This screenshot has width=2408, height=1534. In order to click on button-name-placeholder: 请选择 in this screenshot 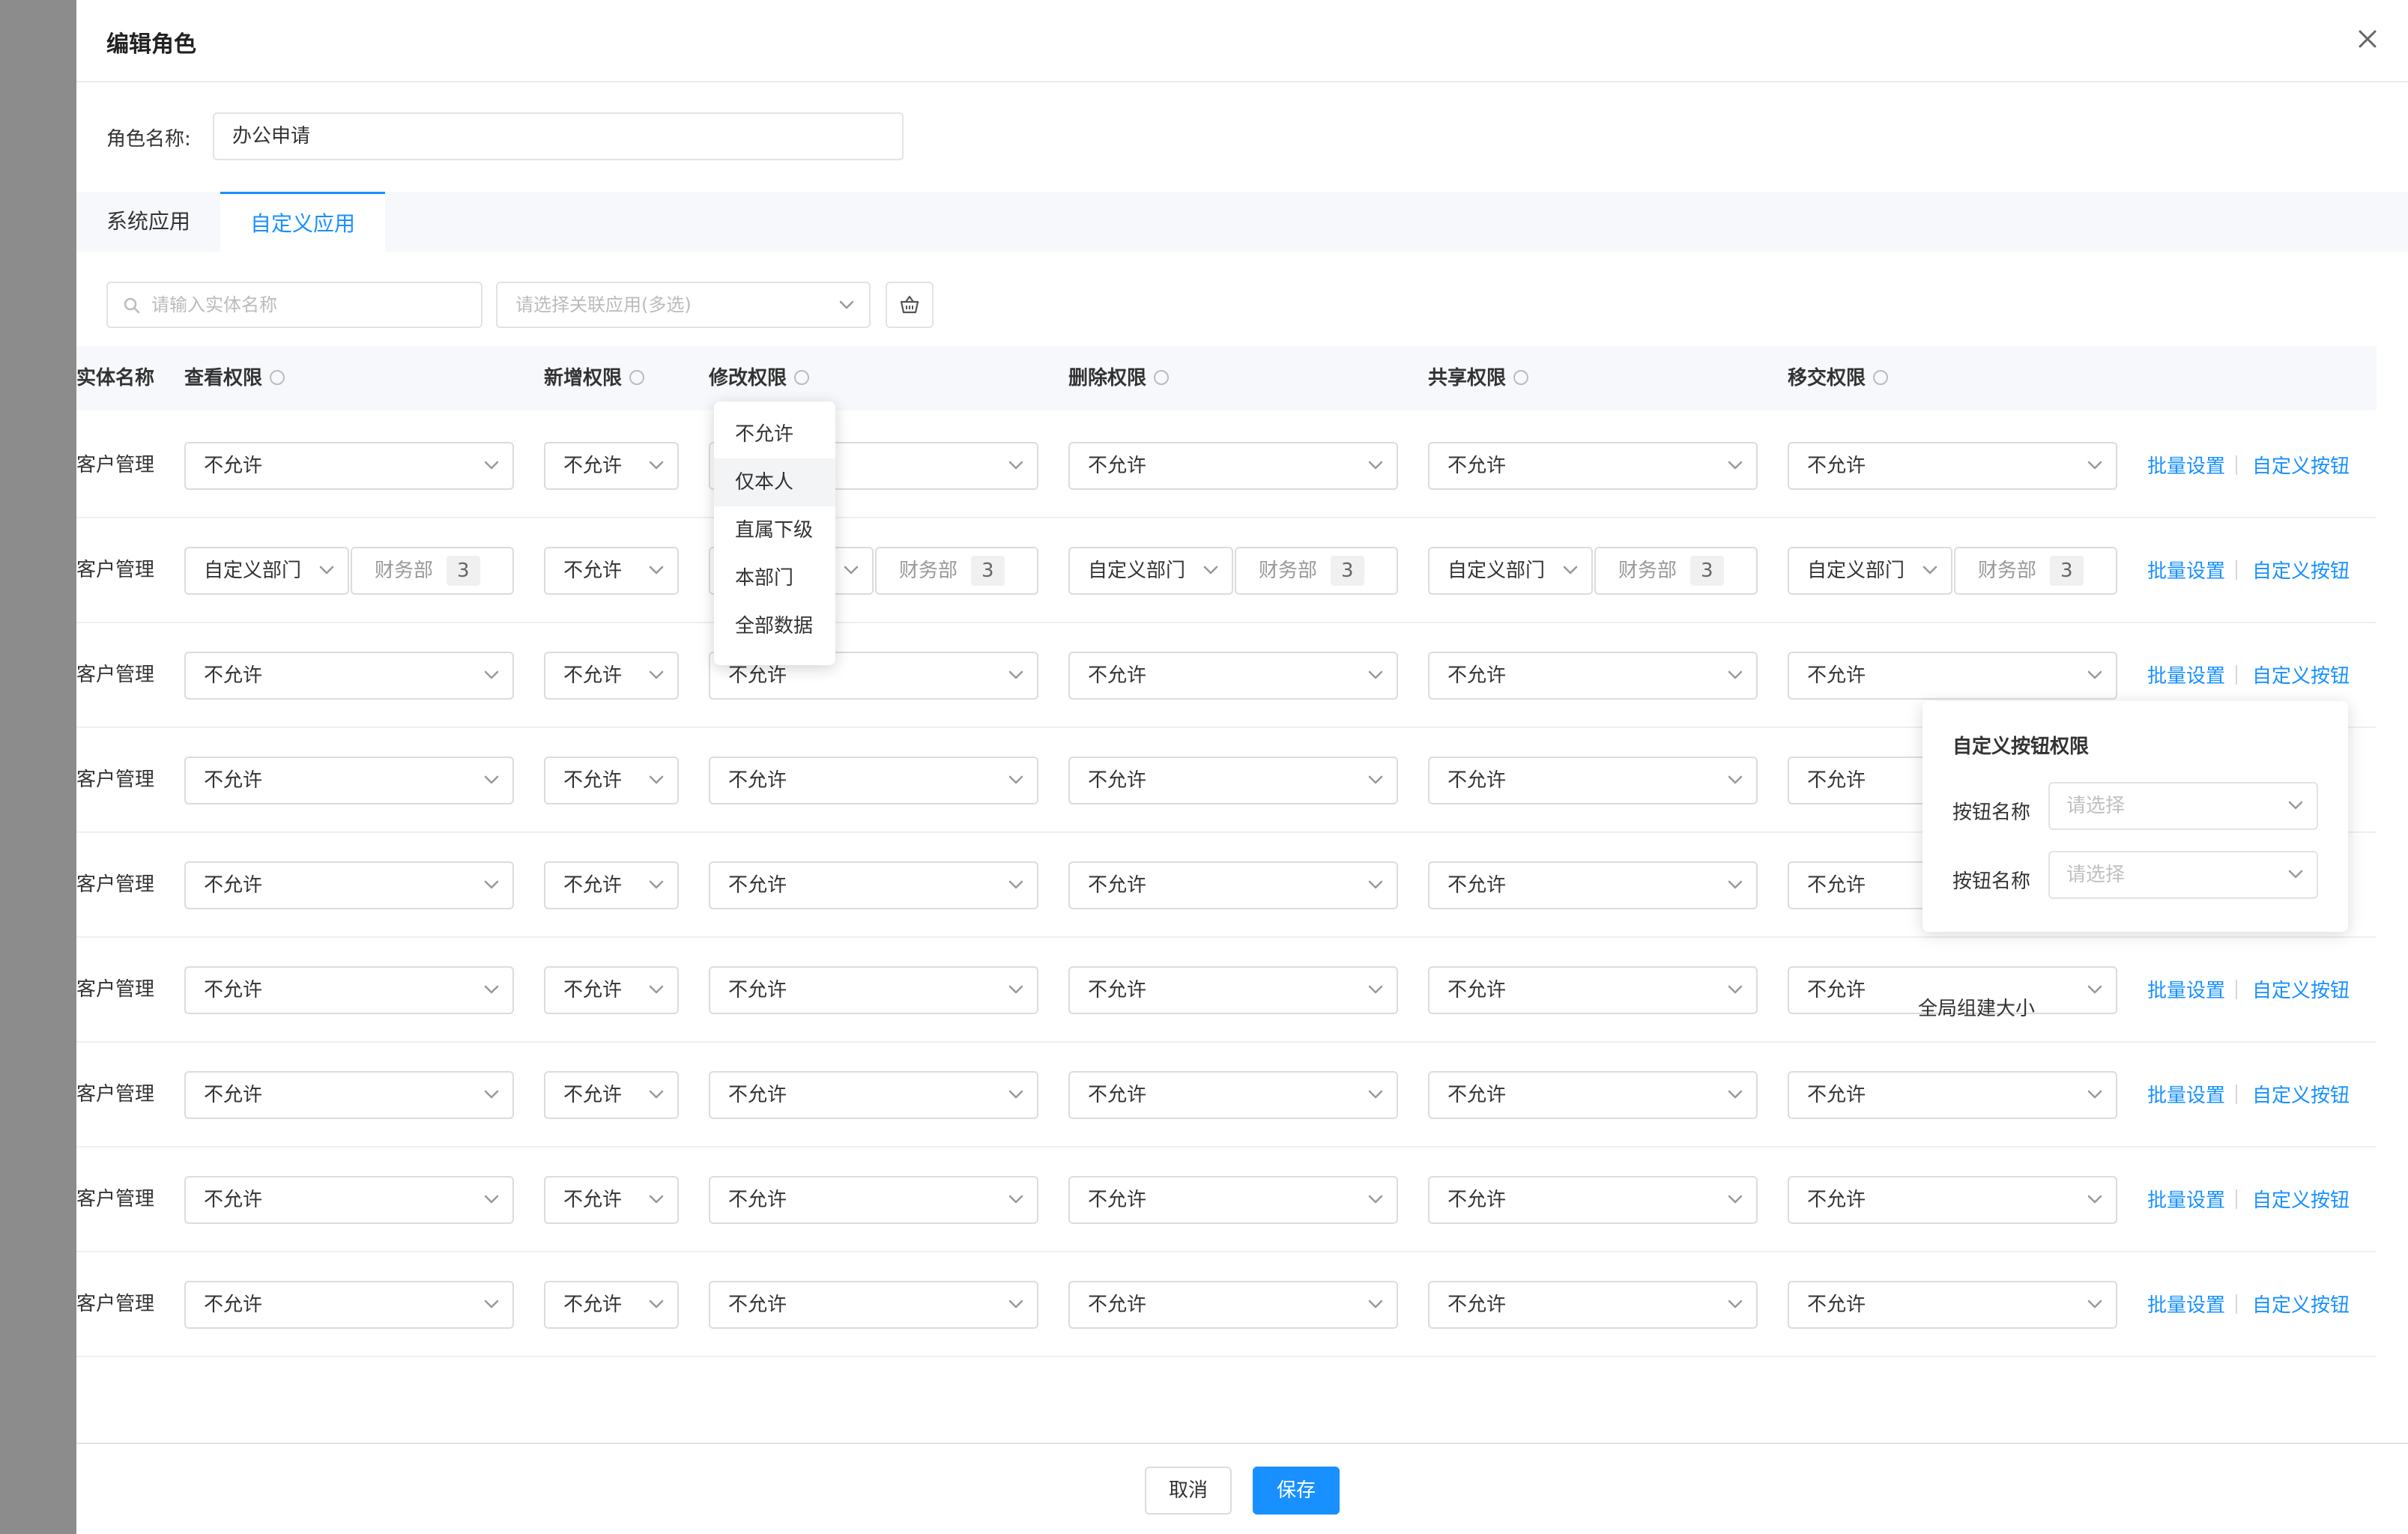, I will do `click(2096, 806)`.